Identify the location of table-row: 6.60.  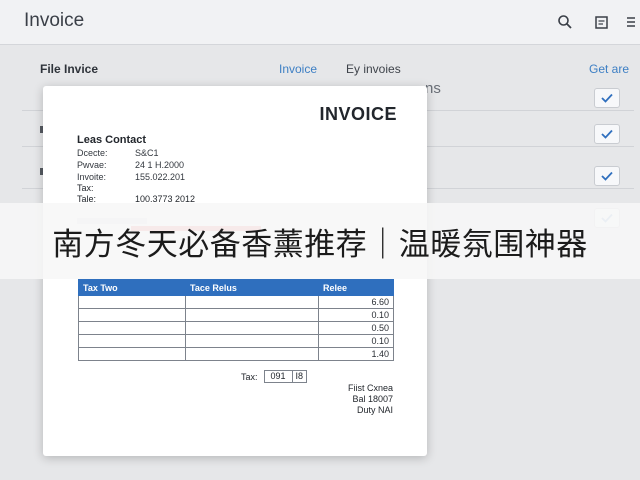
(236, 302).